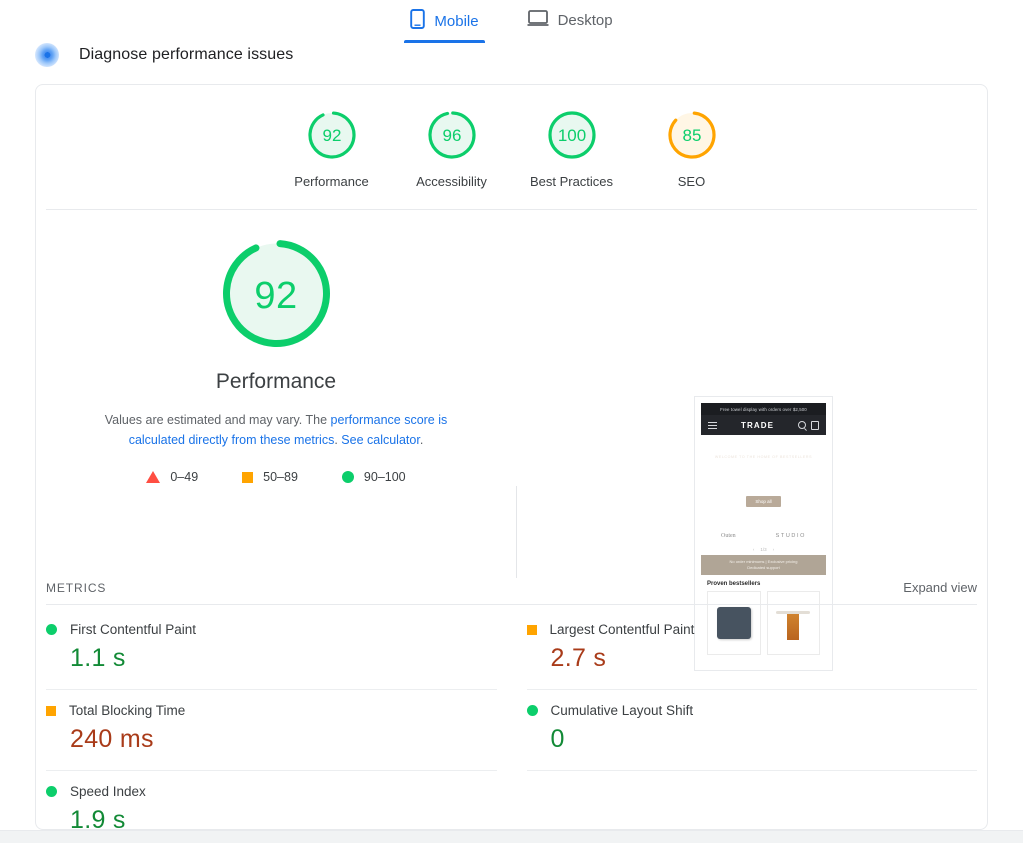 Image resolution: width=1023 pixels, height=843 pixels. I want to click on gauge-value-seo: 85, so click(691, 135).